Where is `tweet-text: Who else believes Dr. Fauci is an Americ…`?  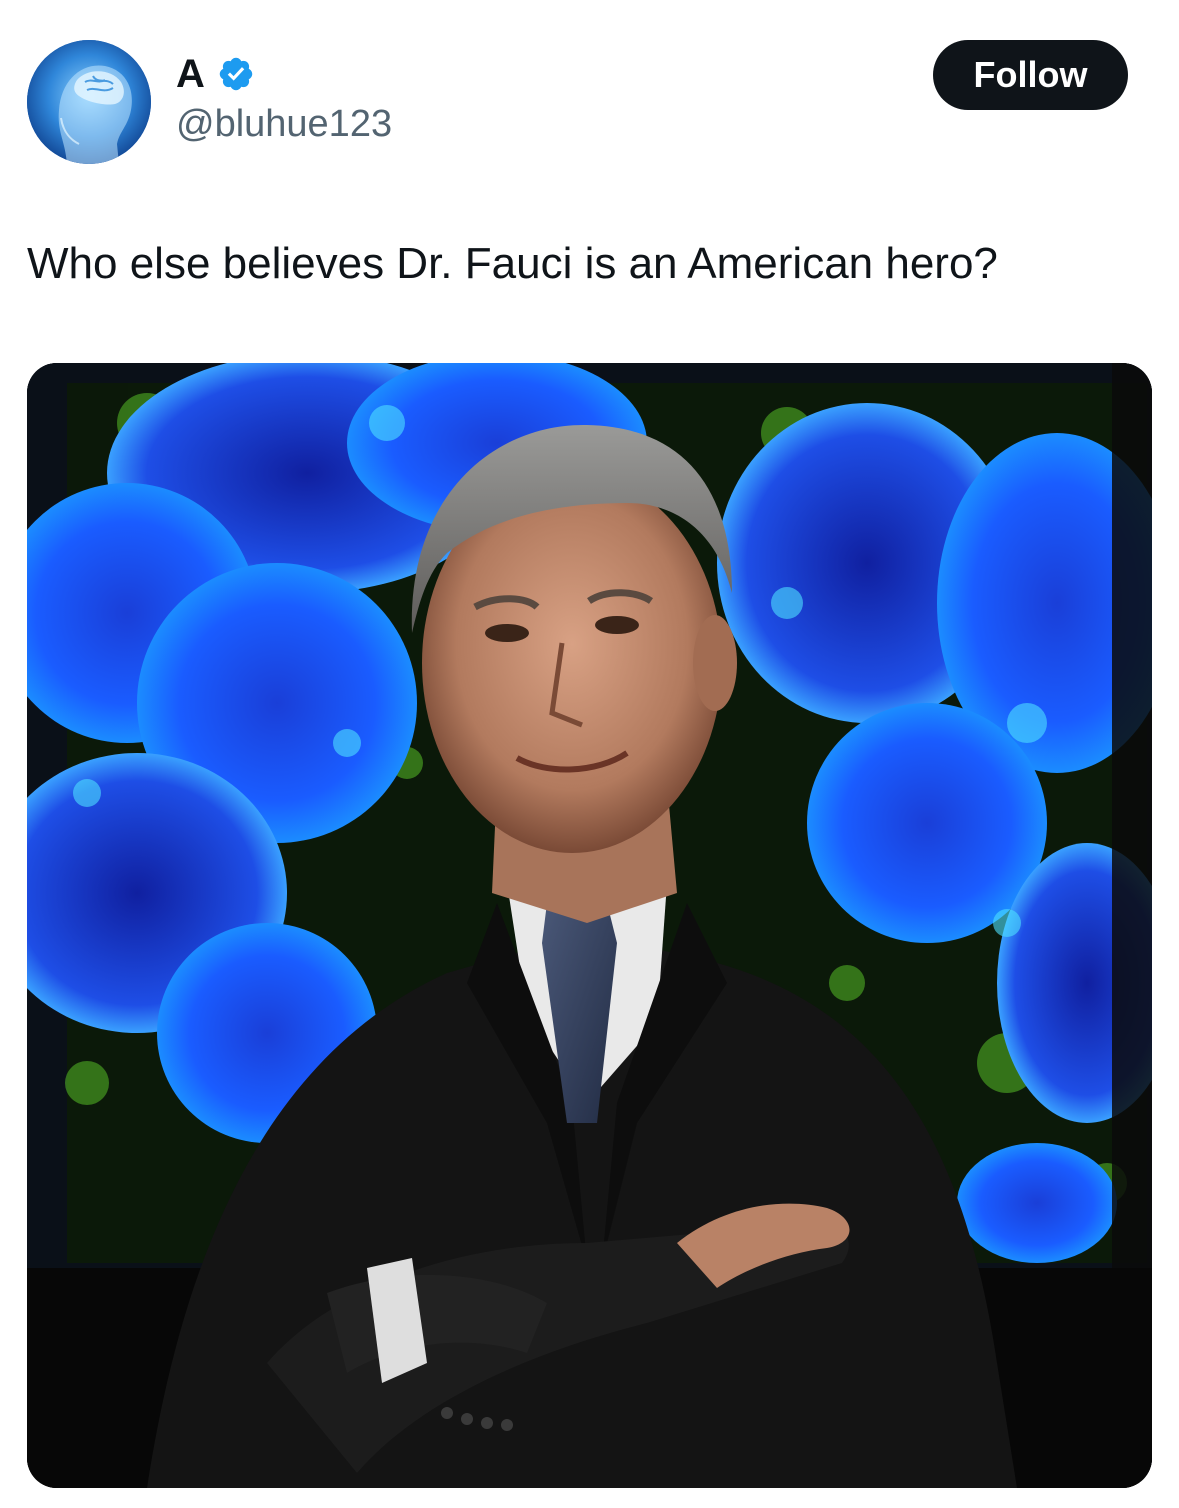 tweet-text: Who else believes Dr. Fauci is an Americ… is located at coordinates (512, 263).